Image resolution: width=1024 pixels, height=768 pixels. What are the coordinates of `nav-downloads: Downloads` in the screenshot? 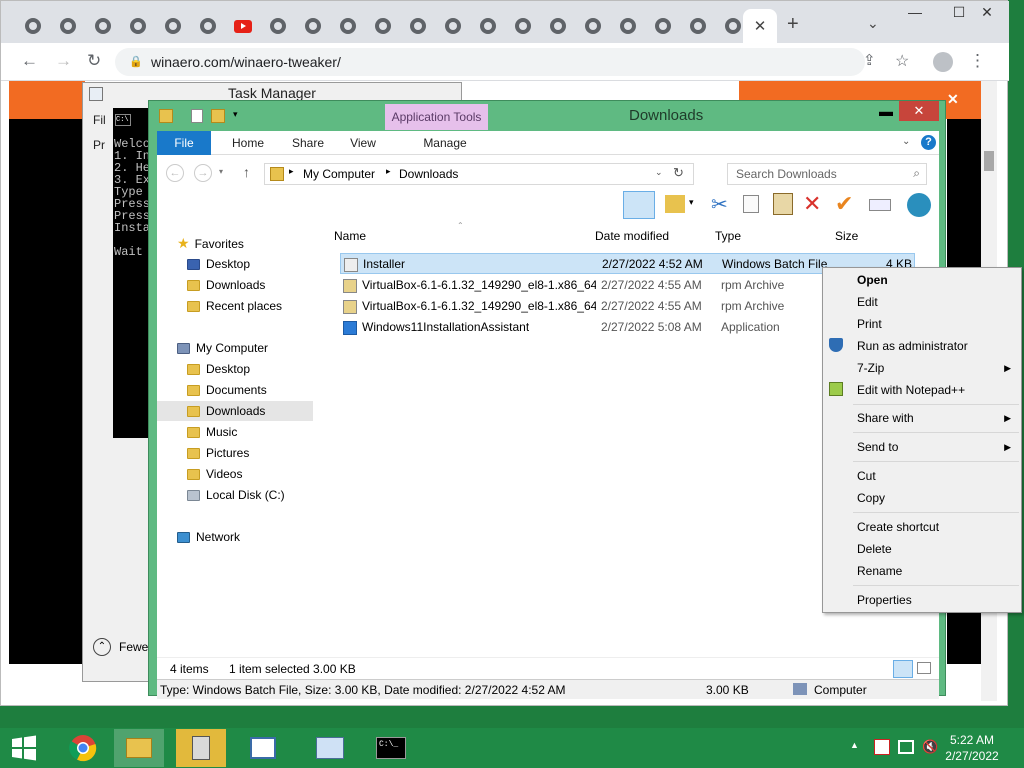 It's located at (226, 285).